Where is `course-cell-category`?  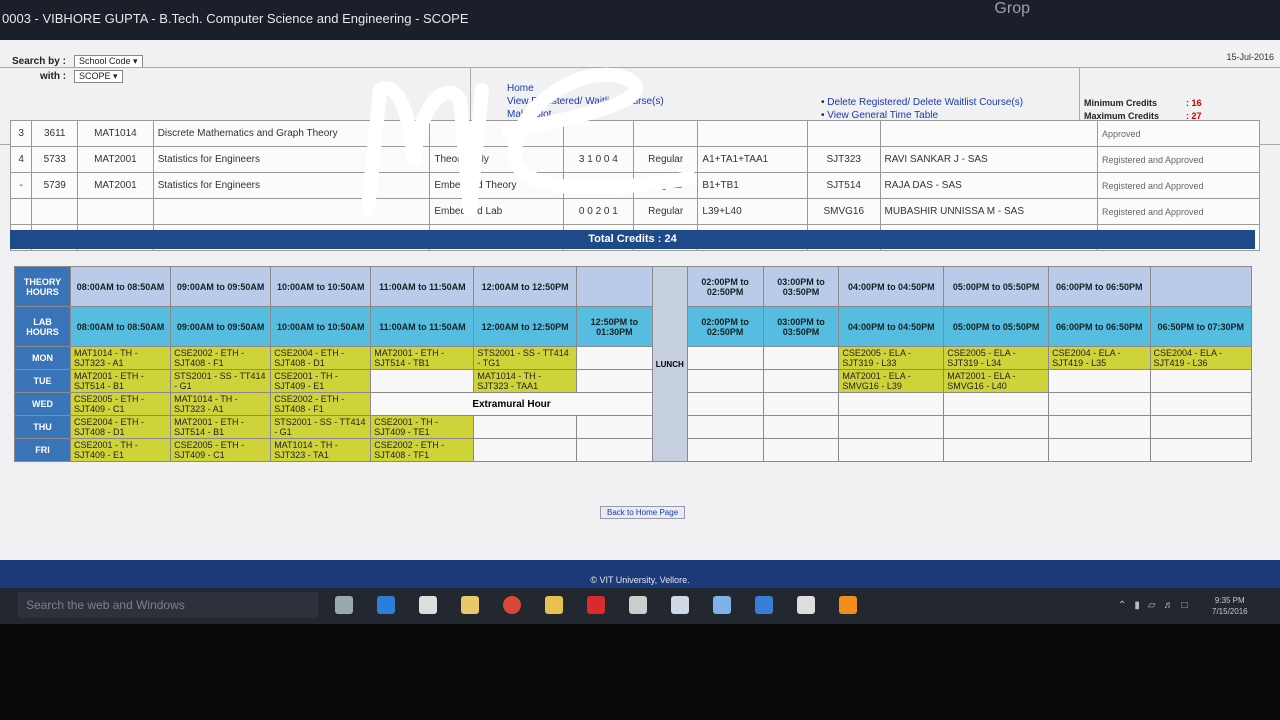 course-cell-category is located at coordinates (665, 133).